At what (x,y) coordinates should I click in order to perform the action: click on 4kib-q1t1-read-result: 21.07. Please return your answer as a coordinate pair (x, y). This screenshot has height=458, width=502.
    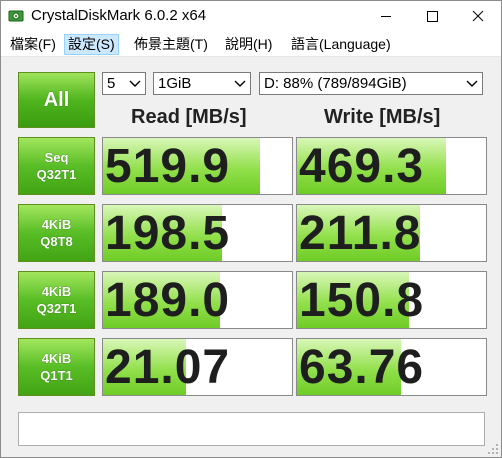
    Looking at the image, I should click on (197, 367).